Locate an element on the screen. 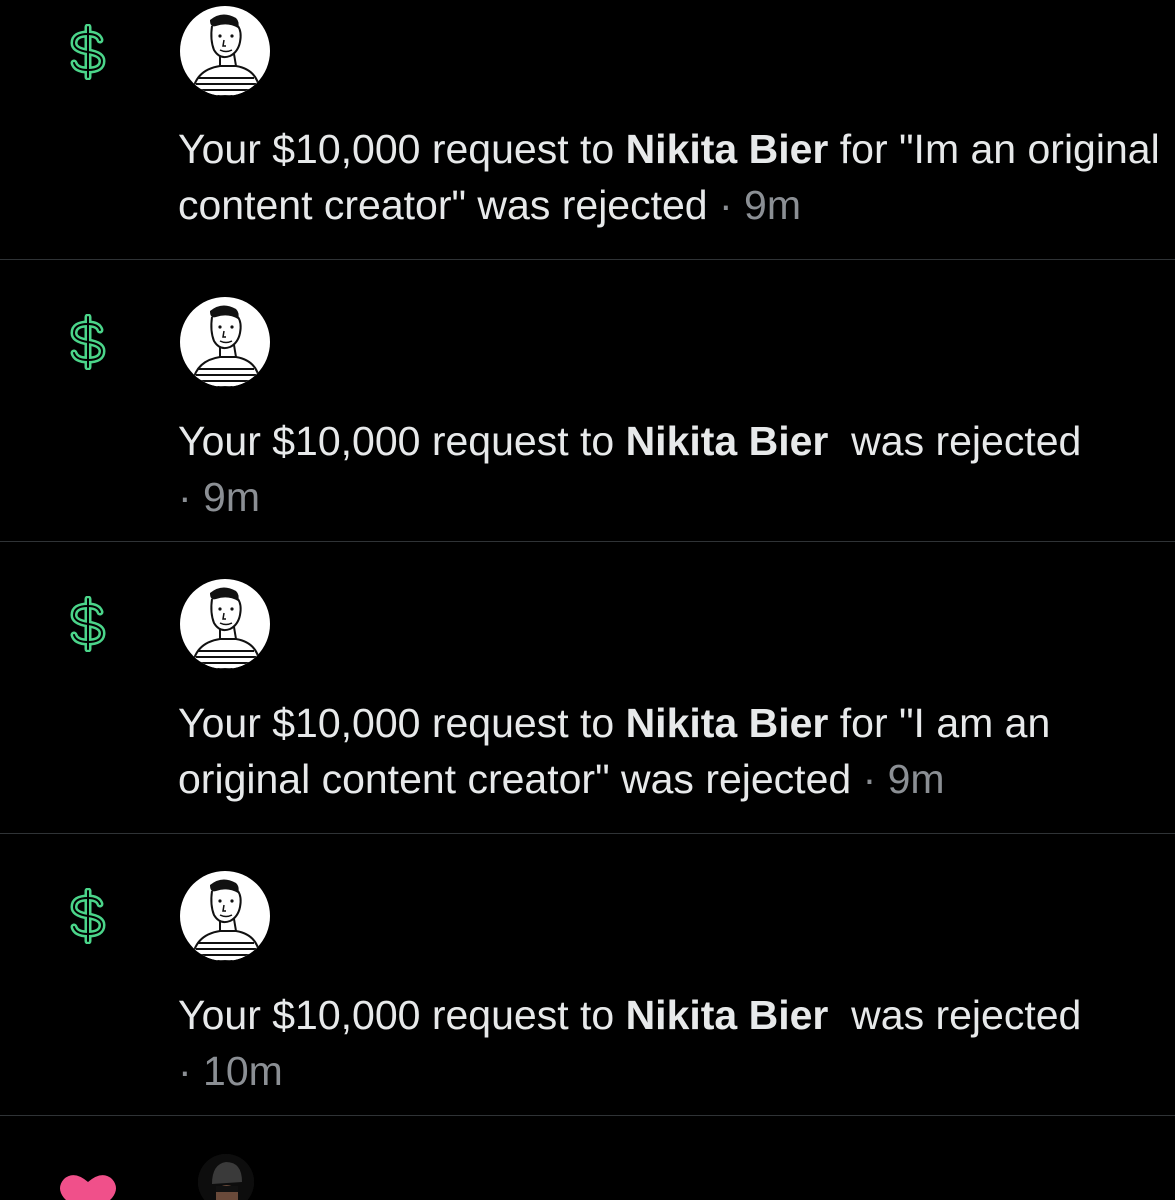  notification-item is located at coordinates (587, 1158).